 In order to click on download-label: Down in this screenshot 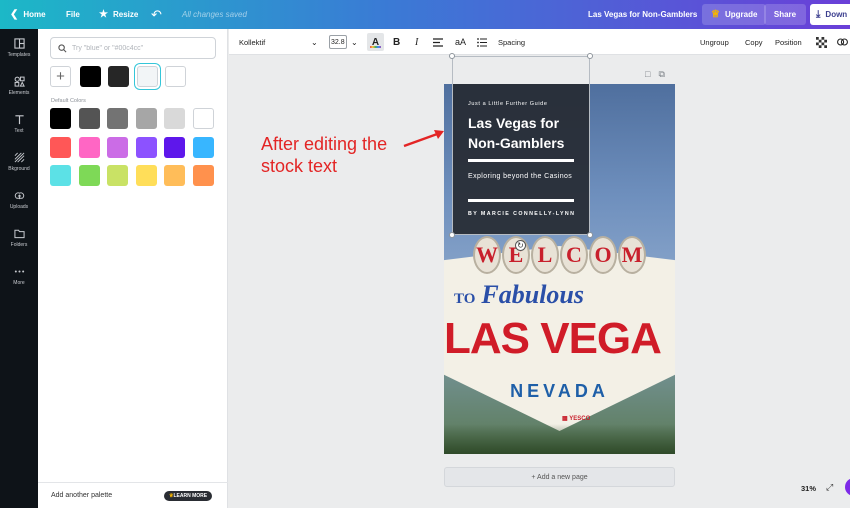, I will do `click(836, 14)`.